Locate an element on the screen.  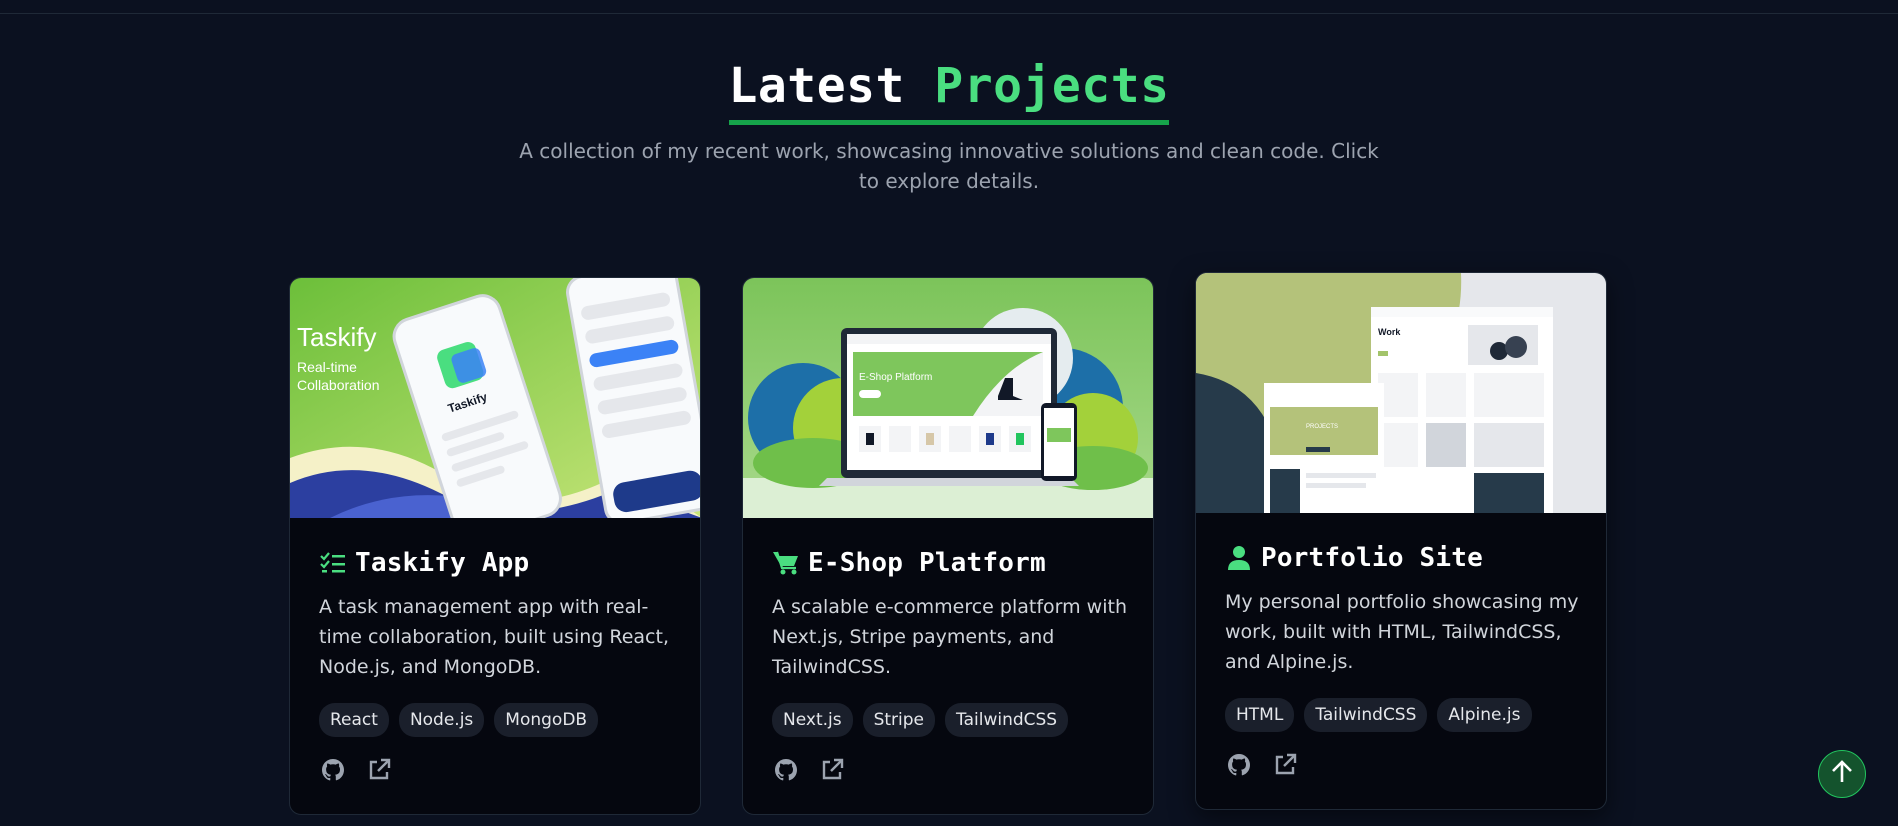
project-title-row: E-Shop Platform is located at coordinates (909, 563).